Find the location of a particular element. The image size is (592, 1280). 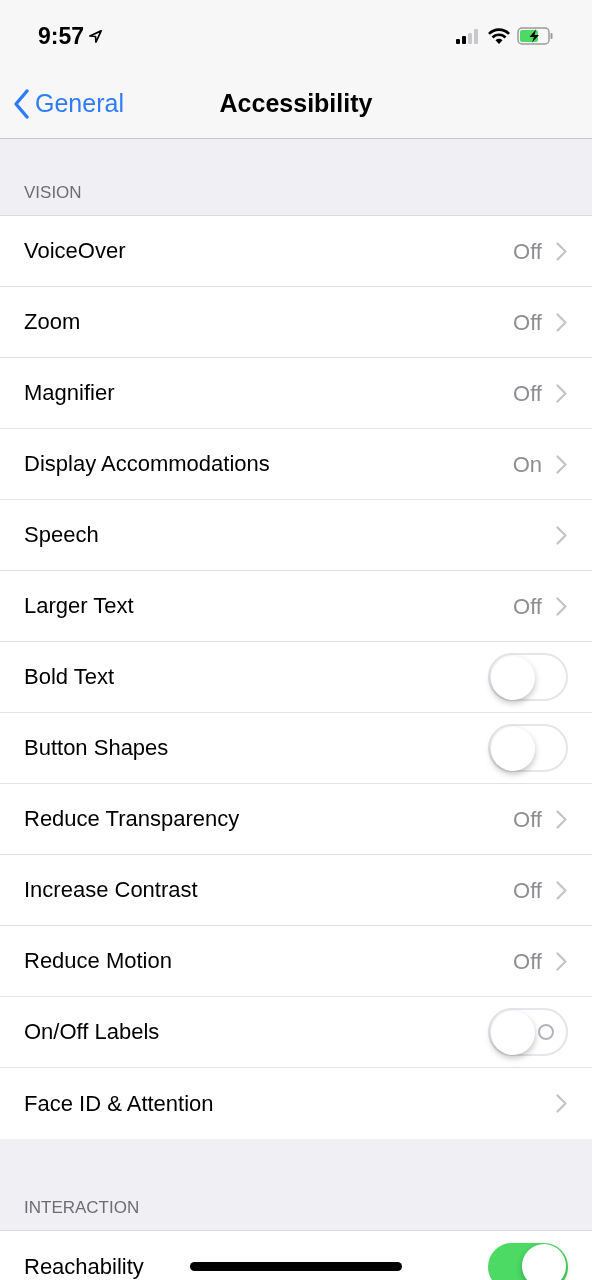

settings-row: Magnifier Off is located at coordinates (296, 393).